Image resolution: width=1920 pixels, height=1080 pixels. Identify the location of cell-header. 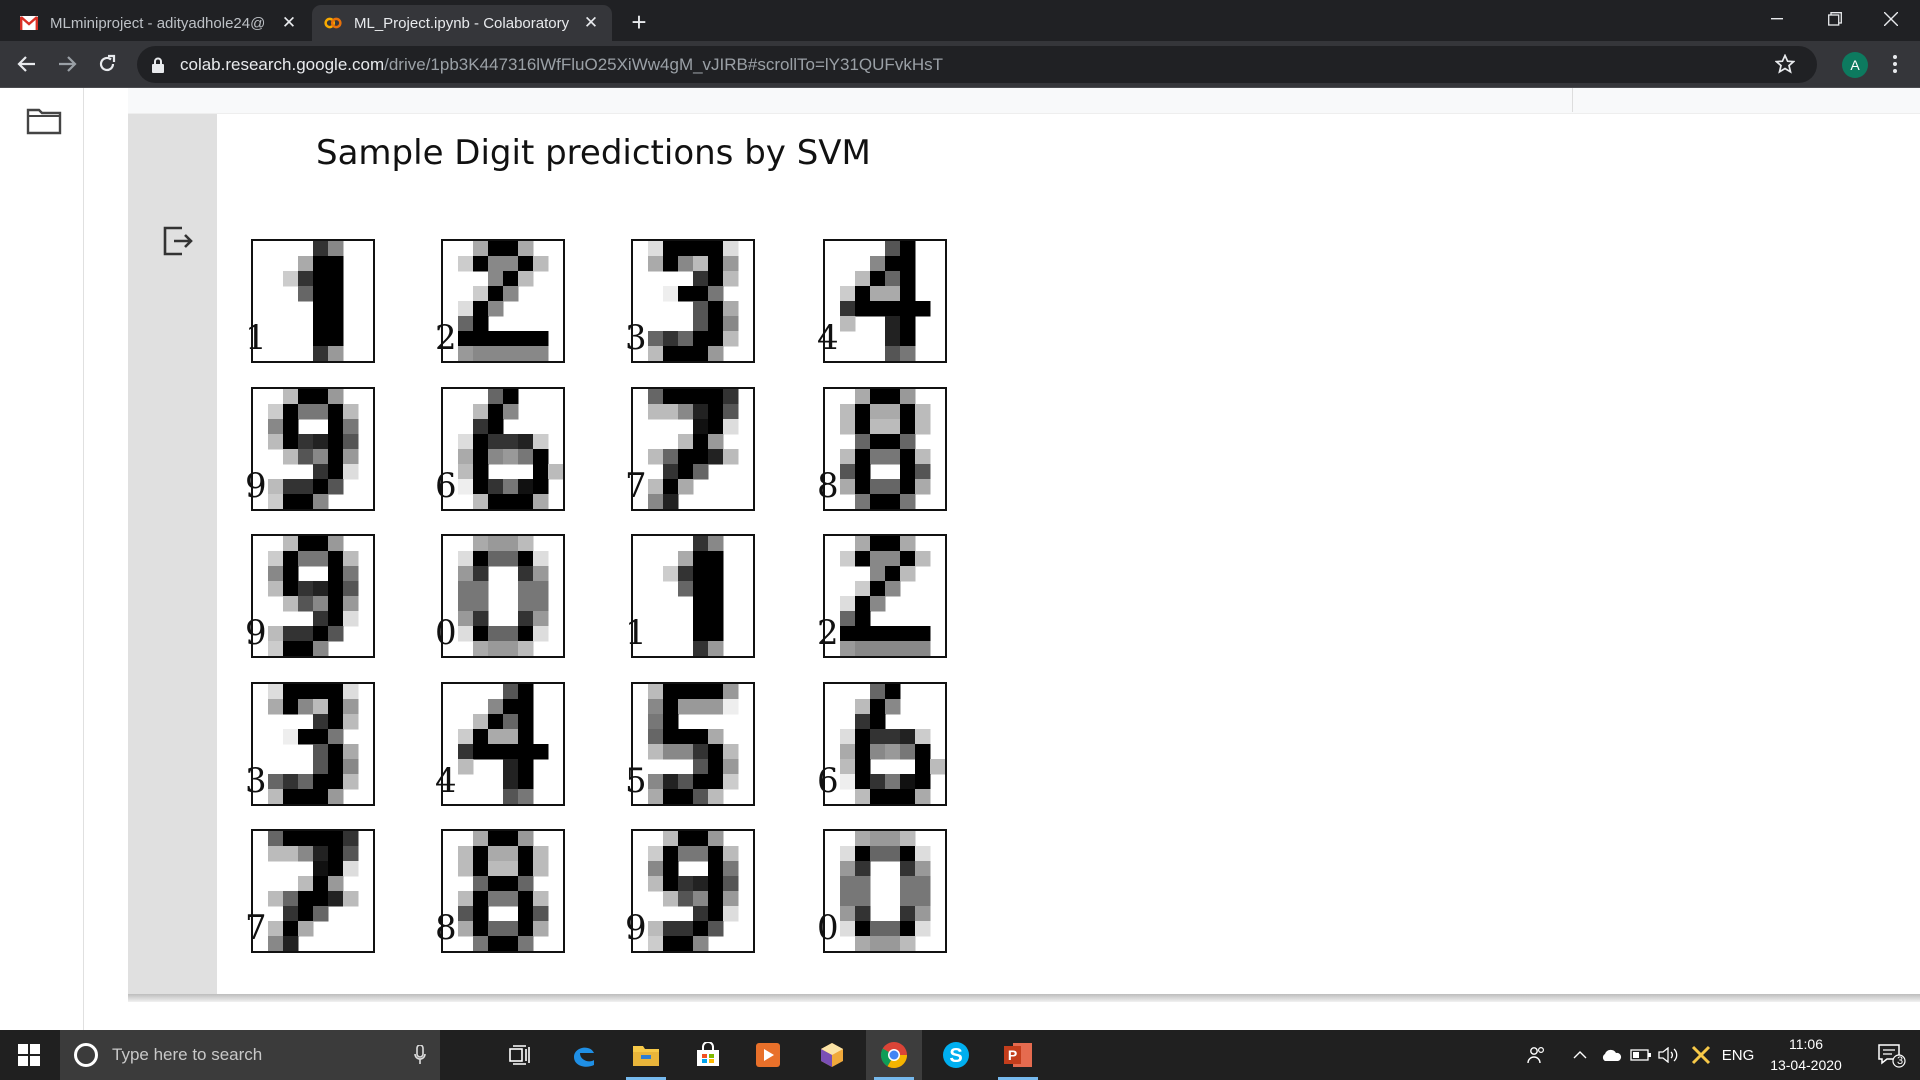
(1024, 101).